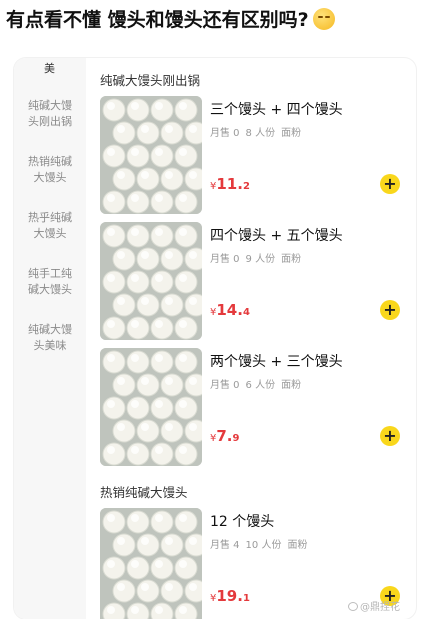 The width and height of the screenshot is (425, 619). Describe the element at coordinates (250, 156) in the screenshot. I see `product-card: 三个馒头 + 四个馒头 月售 0 8 人份 面粉 ¥11.2 +` at that location.